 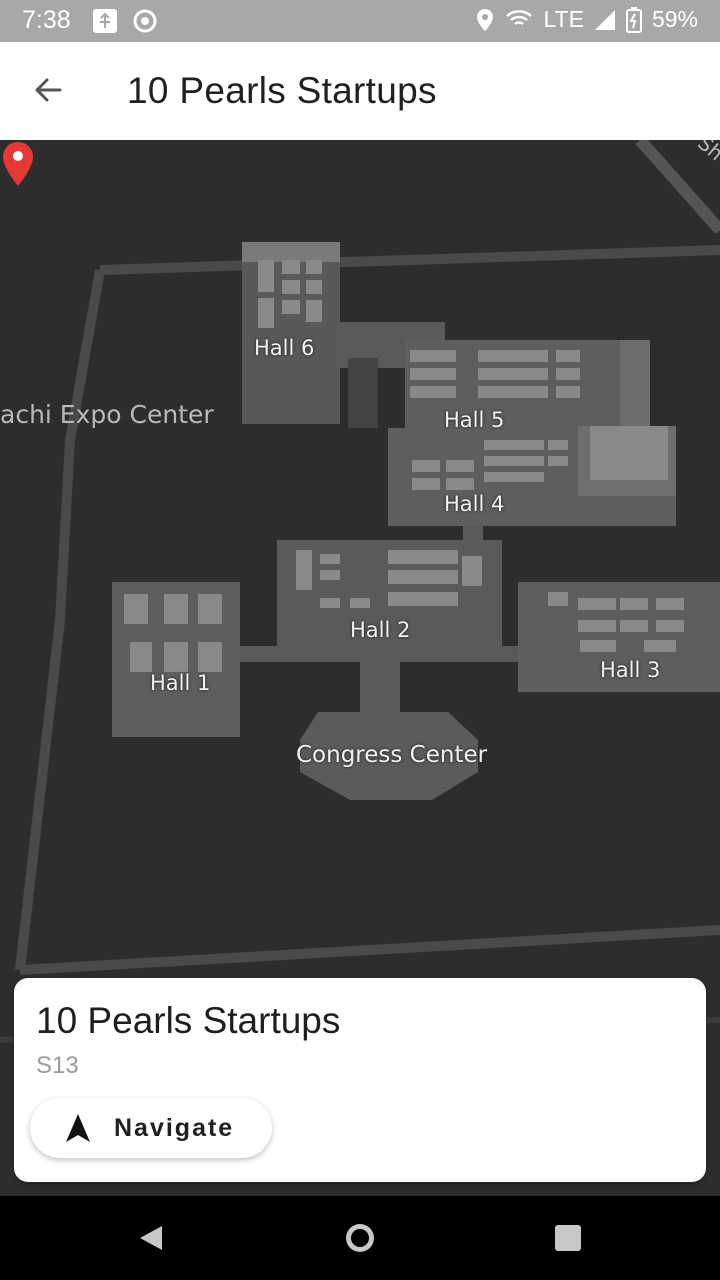 I want to click on system-nav-bar, so click(x=360, y=1238).